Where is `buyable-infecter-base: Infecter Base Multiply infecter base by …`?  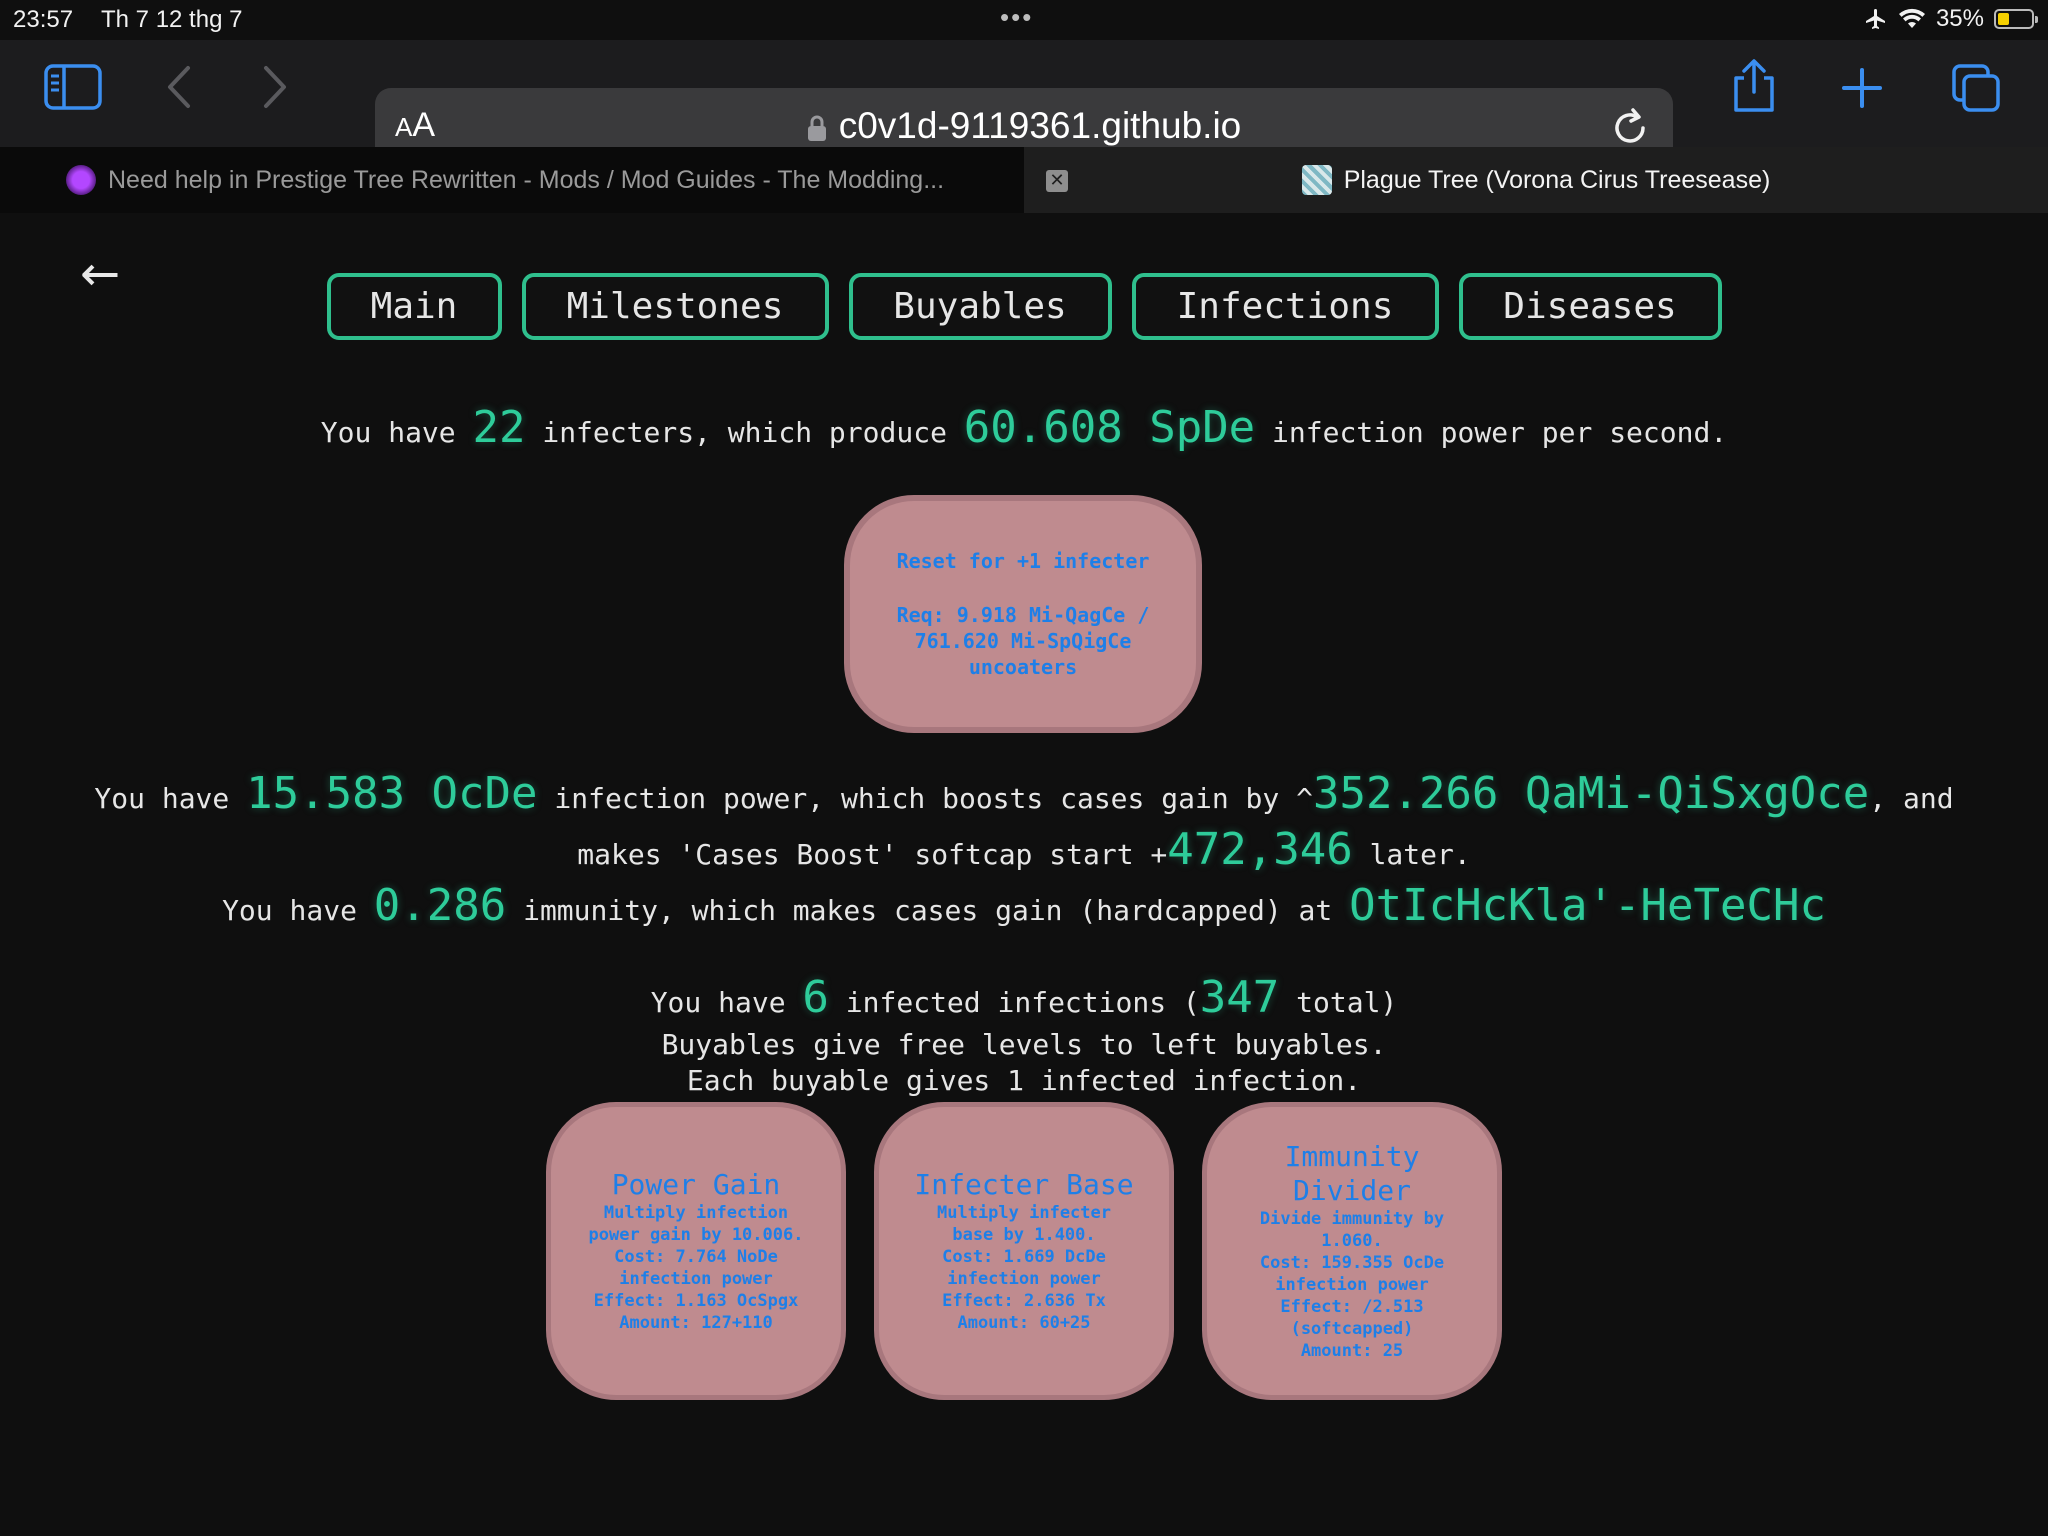 buyable-infecter-base: Infecter Base Multiply infecter base by … is located at coordinates (1024, 1251).